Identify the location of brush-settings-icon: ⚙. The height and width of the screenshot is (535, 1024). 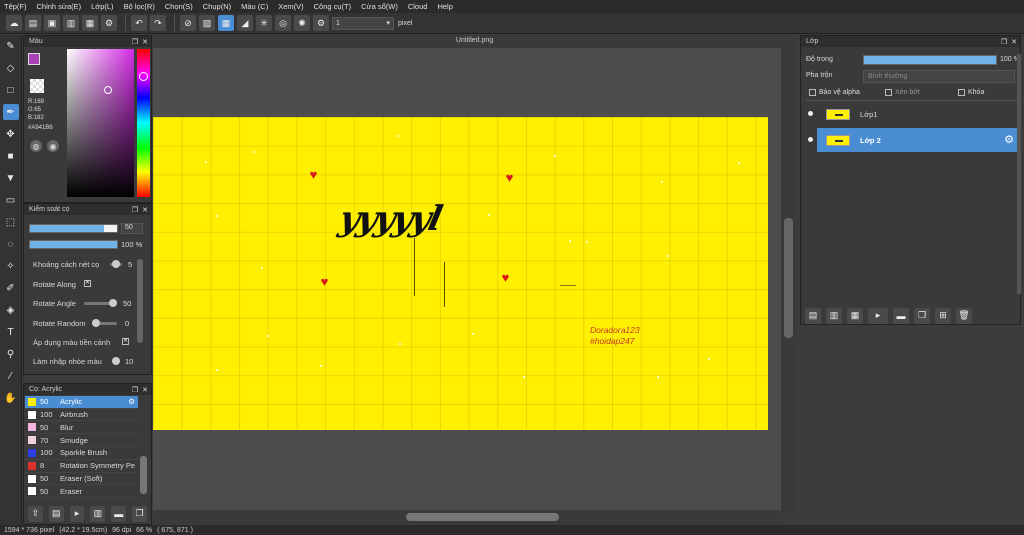
(131, 401).